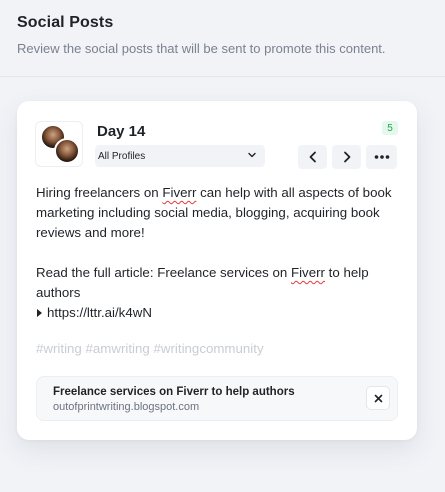 The height and width of the screenshot is (492, 445). I want to click on link-preview-domain: outofprintwriting.blogspot.com, so click(126, 407).